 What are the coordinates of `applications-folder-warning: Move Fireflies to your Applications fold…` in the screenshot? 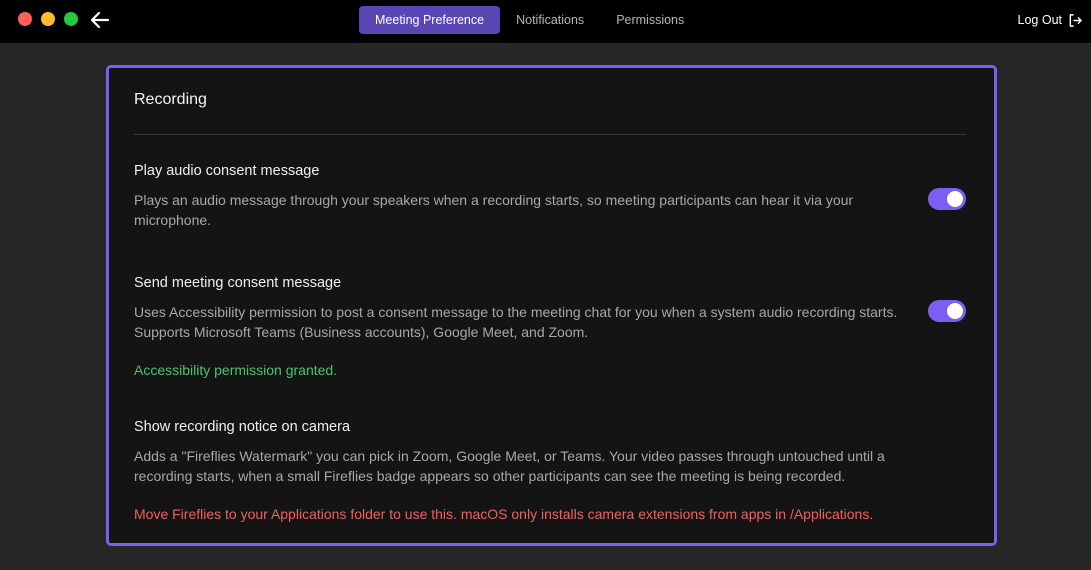 It's located at (504, 514).